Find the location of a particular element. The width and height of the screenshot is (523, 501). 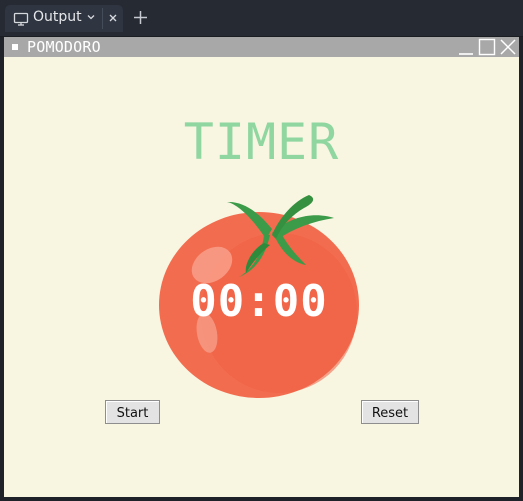

reset-button: Reset is located at coordinates (390, 412).